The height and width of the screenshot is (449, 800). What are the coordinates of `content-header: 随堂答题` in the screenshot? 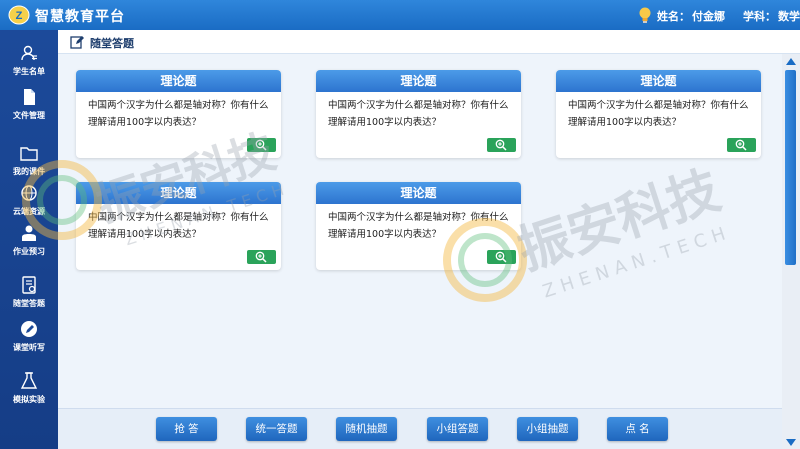 It's located at (429, 42).